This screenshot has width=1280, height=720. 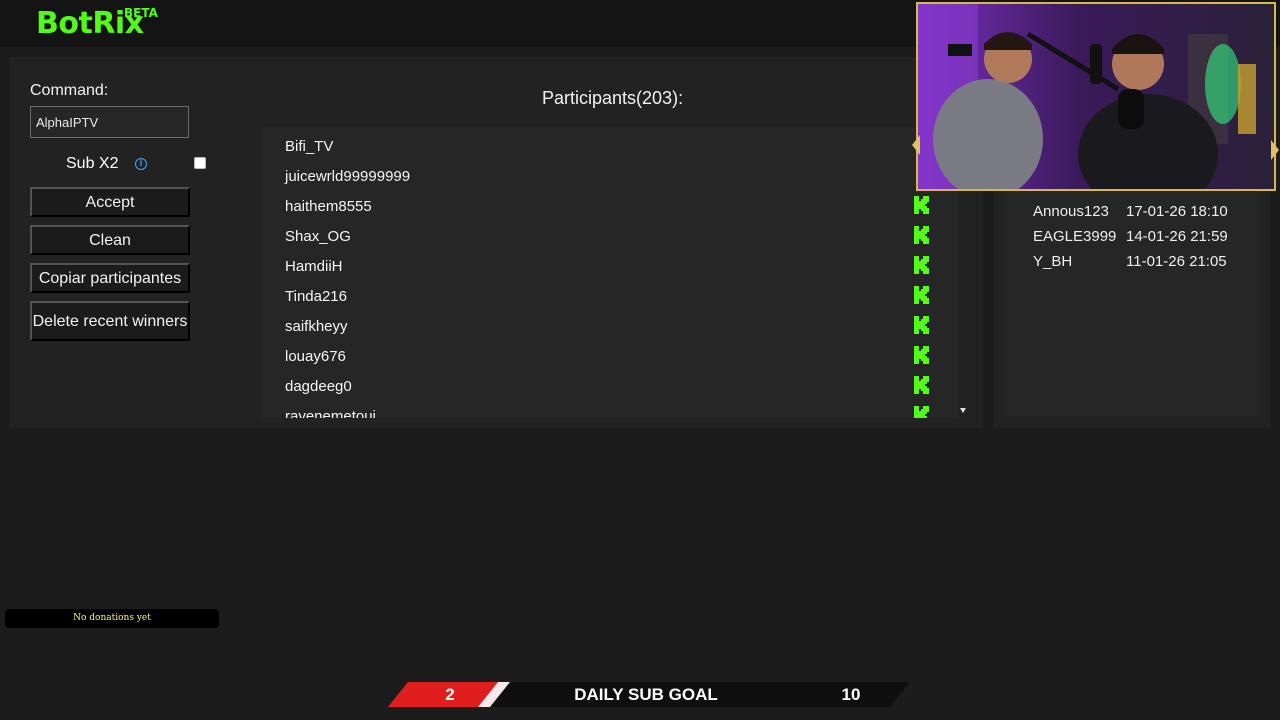 What do you see at coordinates (1075, 236) in the screenshot?
I see `winner-name: EAGLE3999` at bounding box center [1075, 236].